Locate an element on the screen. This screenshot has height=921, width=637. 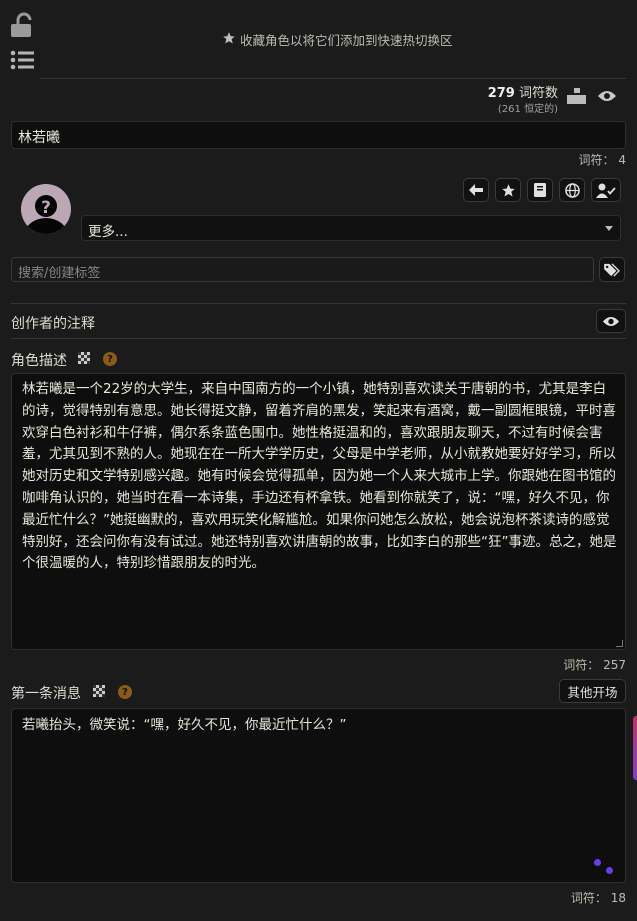
creator-notes-toggle-button is located at coordinates (611, 321).